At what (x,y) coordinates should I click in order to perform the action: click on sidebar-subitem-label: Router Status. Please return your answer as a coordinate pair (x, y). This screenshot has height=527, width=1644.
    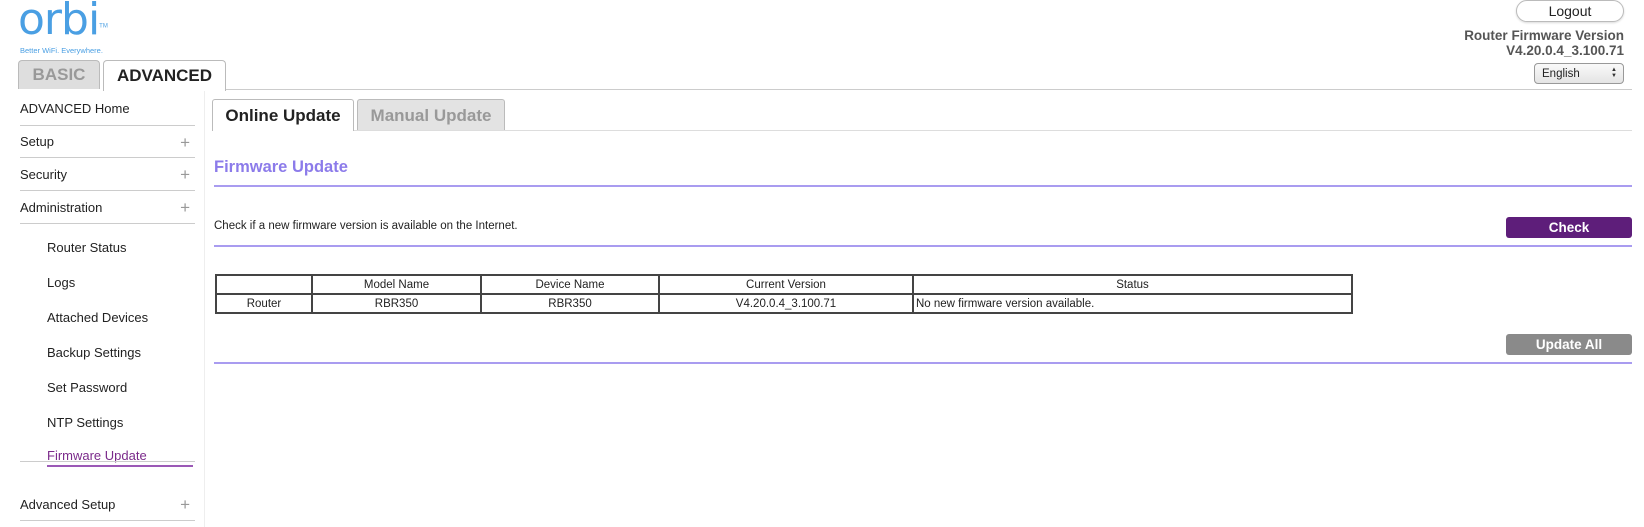
    Looking at the image, I should click on (87, 247).